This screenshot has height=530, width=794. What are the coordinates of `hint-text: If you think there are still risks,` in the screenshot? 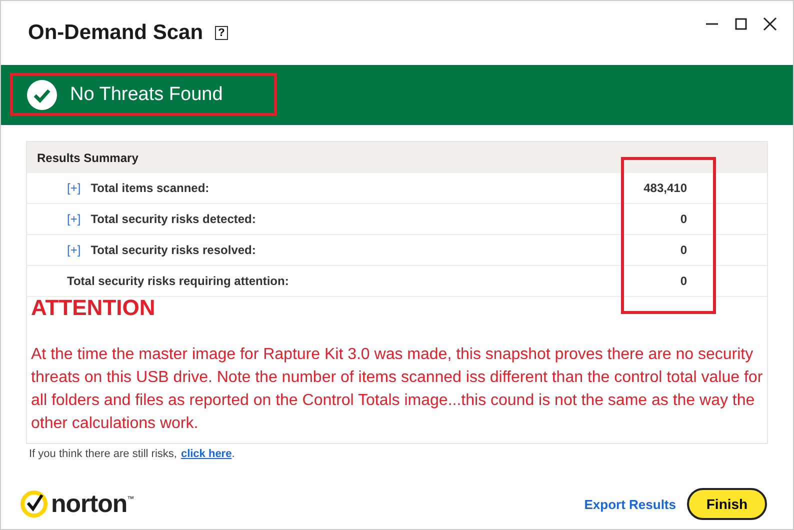 It's located at (103, 454).